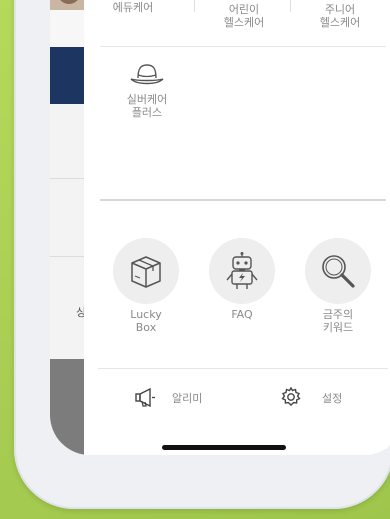 Image resolution: width=390 pixels, height=519 pixels. I want to click on menu-item-label: 실버케어 플러스, so click(147, 106).